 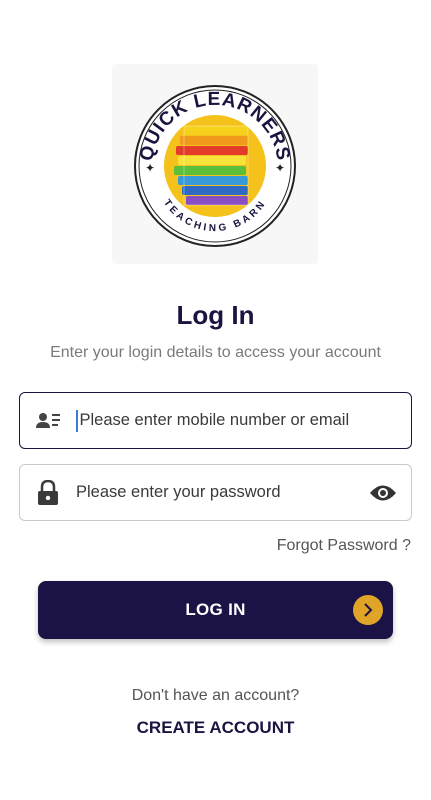 What do you see at coordinates (48, 421) in the screenshot?
I see `contact-card-icon` at bounding box center [48, 421].